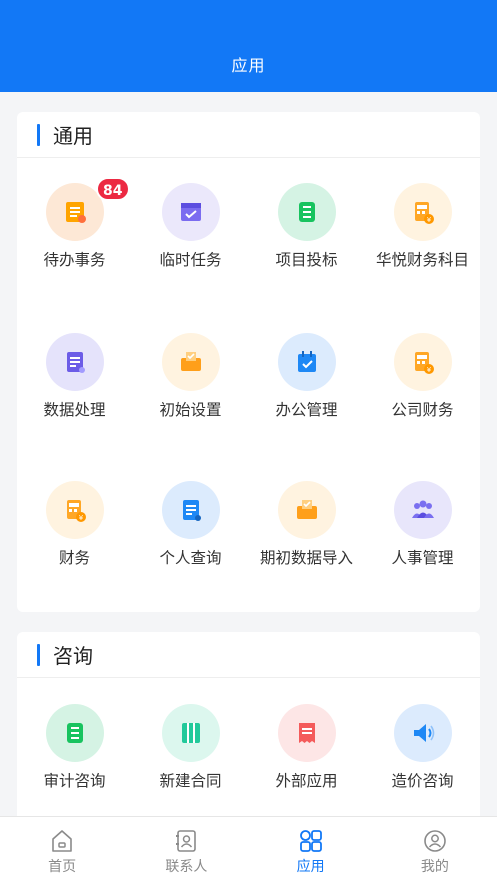 Image resolution: width=497 pixels, height=883 pixels. Describe the element at coordinates (190, 558) in the screenshot. I see `app-item-label: 个人查询` at that location.